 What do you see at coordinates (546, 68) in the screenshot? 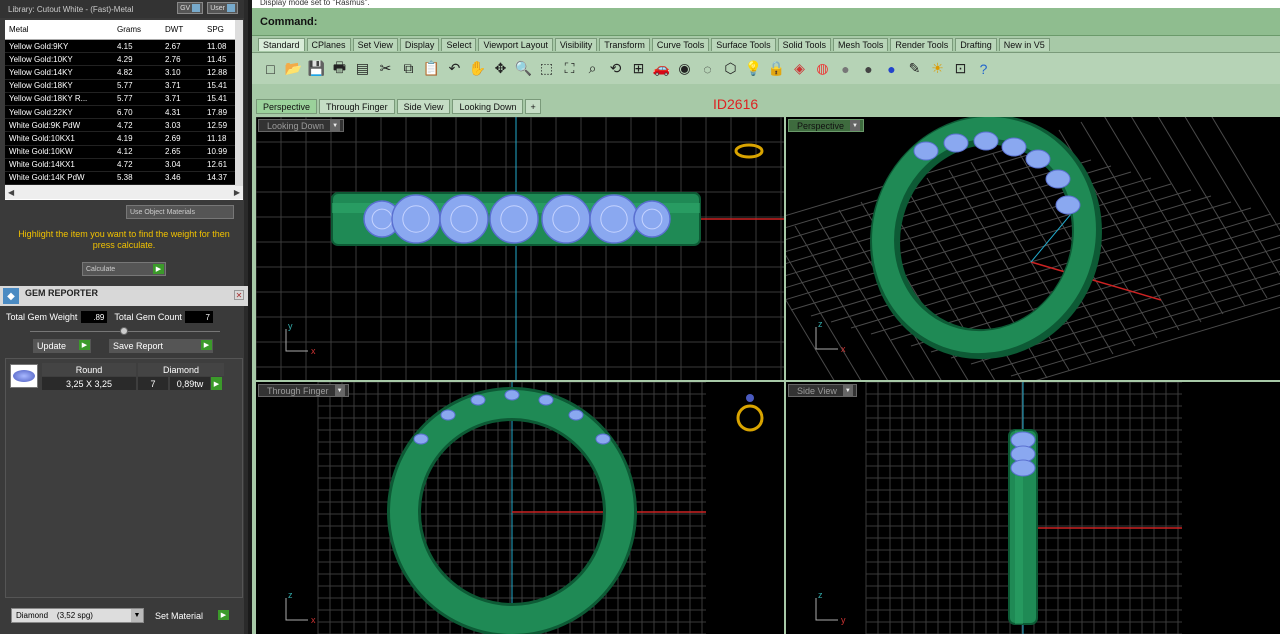
I see `zoom-window-icon: ⬚` at bounding box center [546, 68].